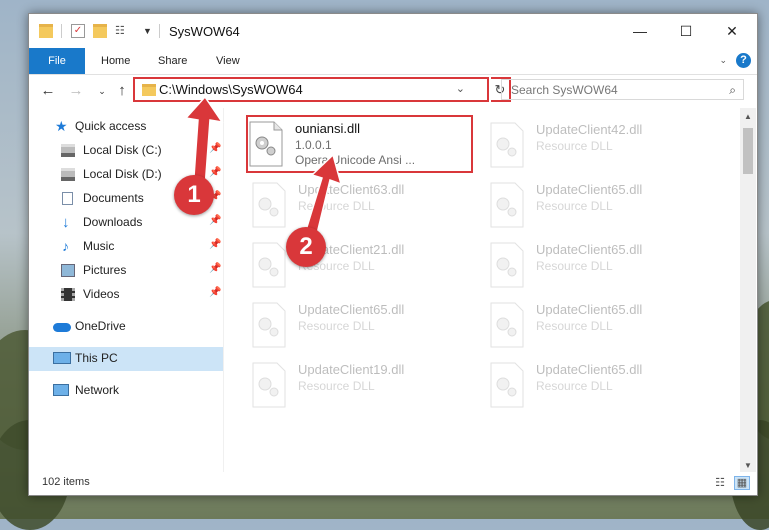 The image size is (769, 530). I want to click on callout-badge-2: 2, so click(306, 247).